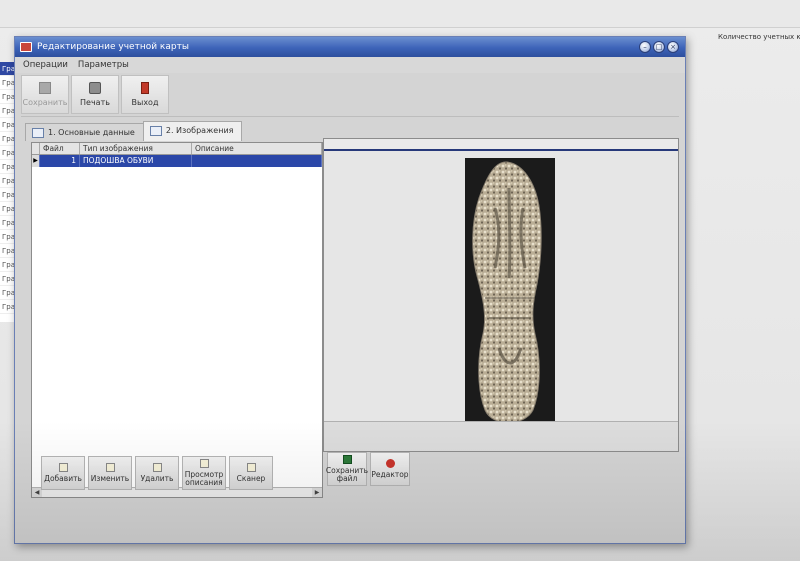 This screenshot has height=561, width=800. I want to click on tab-images: 2. Изображения, so click(192, 131).